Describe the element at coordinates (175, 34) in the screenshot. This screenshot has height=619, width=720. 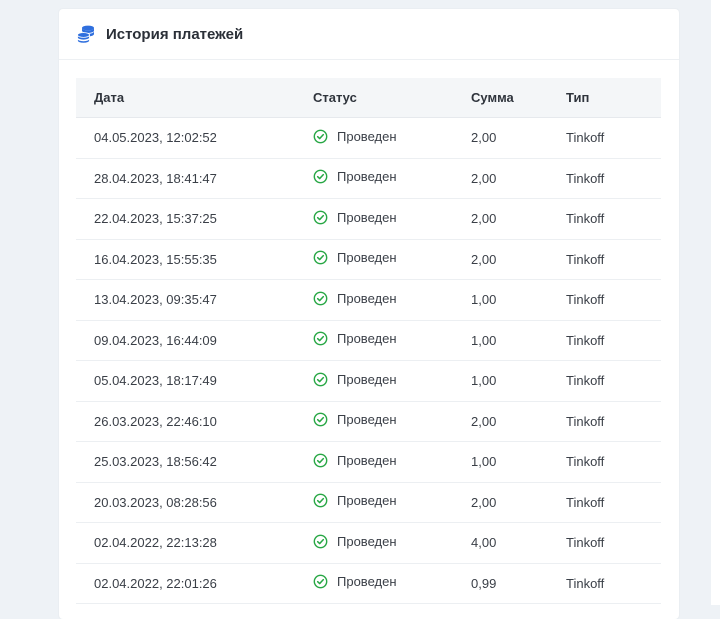
I see `page-title: История платежей` at that location.